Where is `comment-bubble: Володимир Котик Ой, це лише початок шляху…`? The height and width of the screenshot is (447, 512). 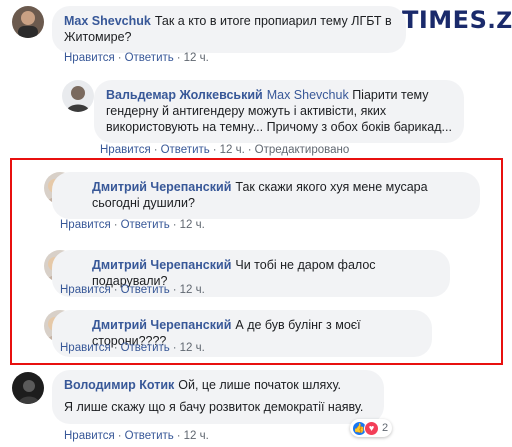 comment-bubble: Володимир Котик Ой, це лише початок шляху… is located at coordinates (218, 397).